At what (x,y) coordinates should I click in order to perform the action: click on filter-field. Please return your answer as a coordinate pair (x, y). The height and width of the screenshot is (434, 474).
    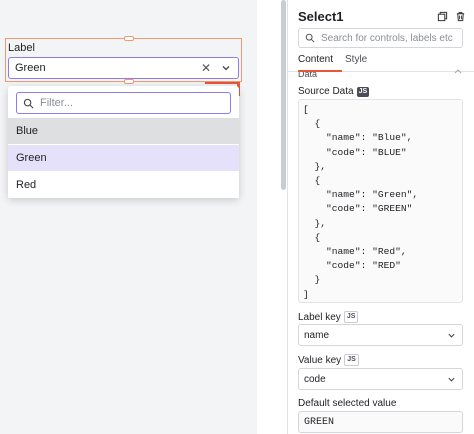
    Looking at the image, I should click on (123, 103).